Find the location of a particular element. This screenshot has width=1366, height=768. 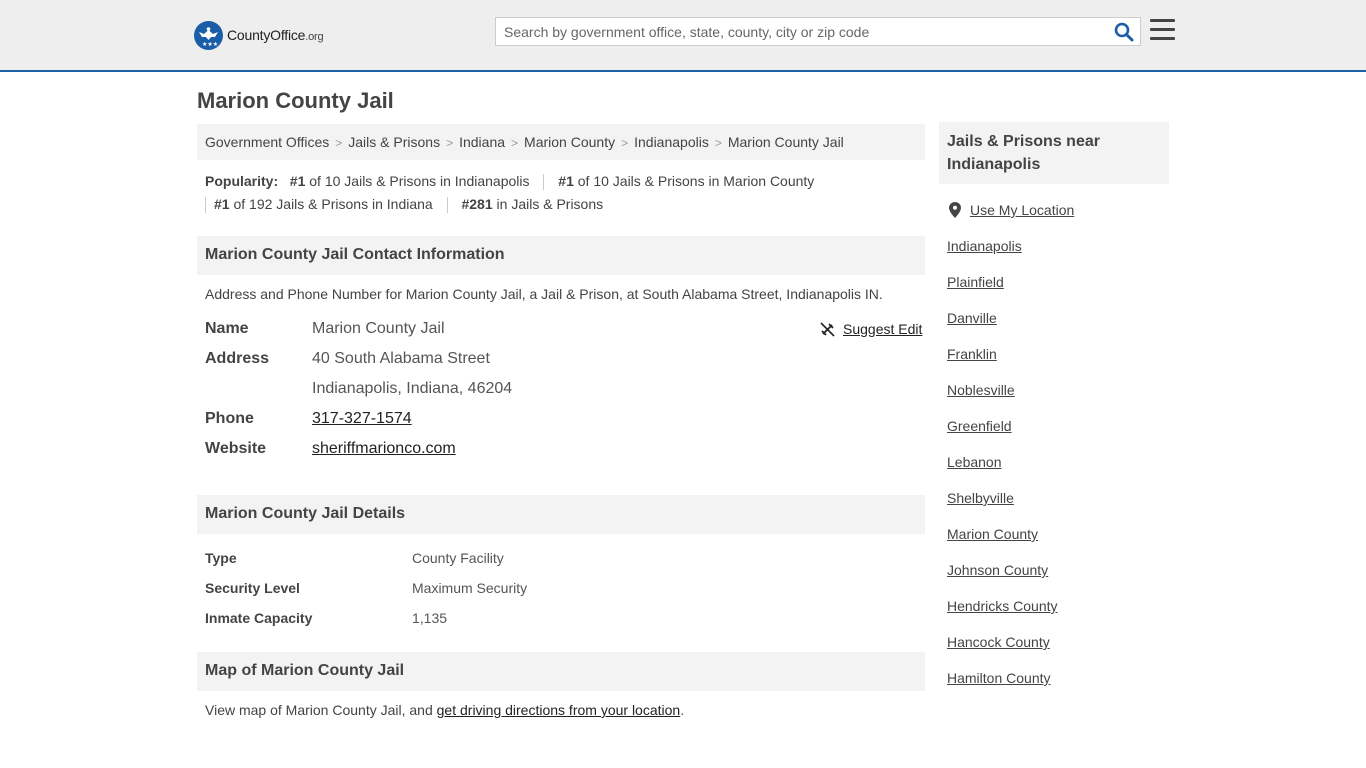

sidebar-link-hamilton-county: Hamilton County is located at coordinates (999, 678).